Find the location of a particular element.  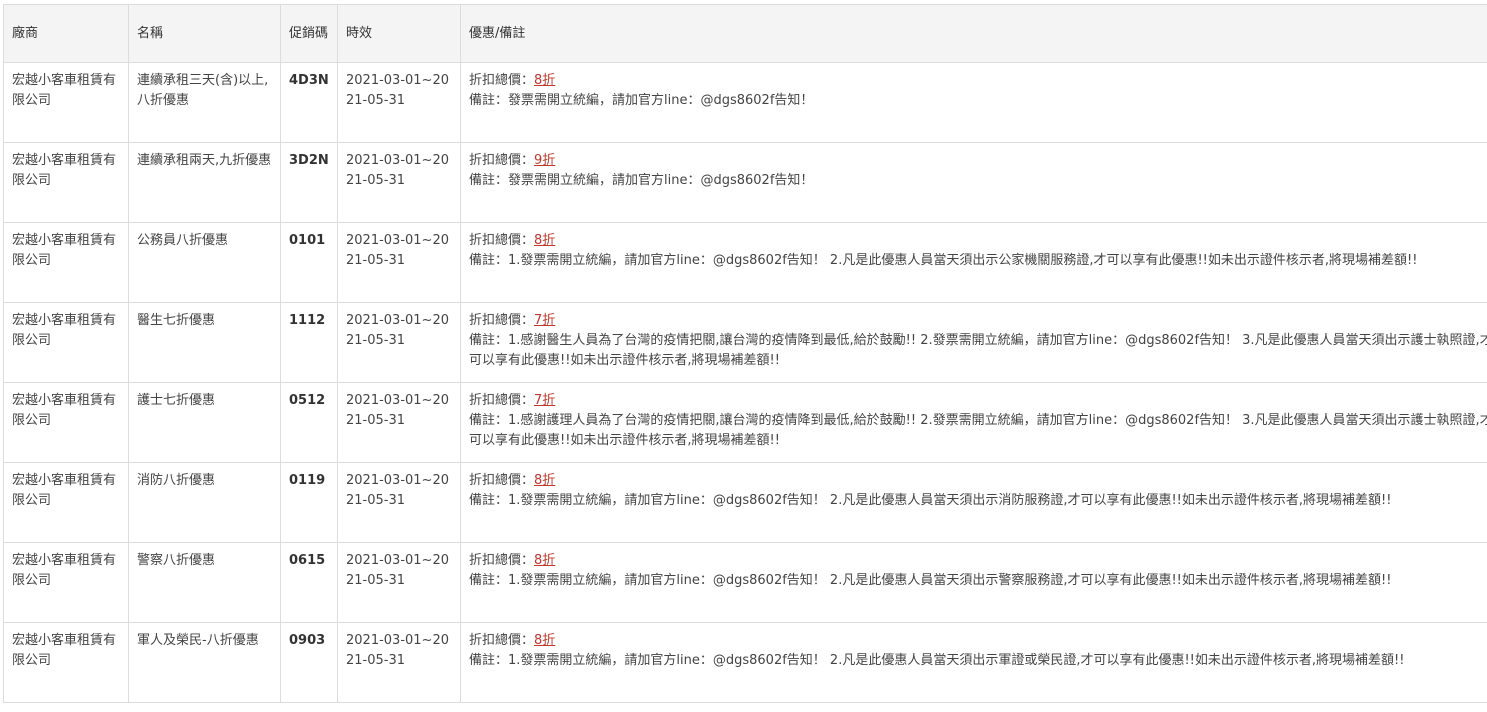

promo-code-text: 0119 is located at coordinates (307, 480).